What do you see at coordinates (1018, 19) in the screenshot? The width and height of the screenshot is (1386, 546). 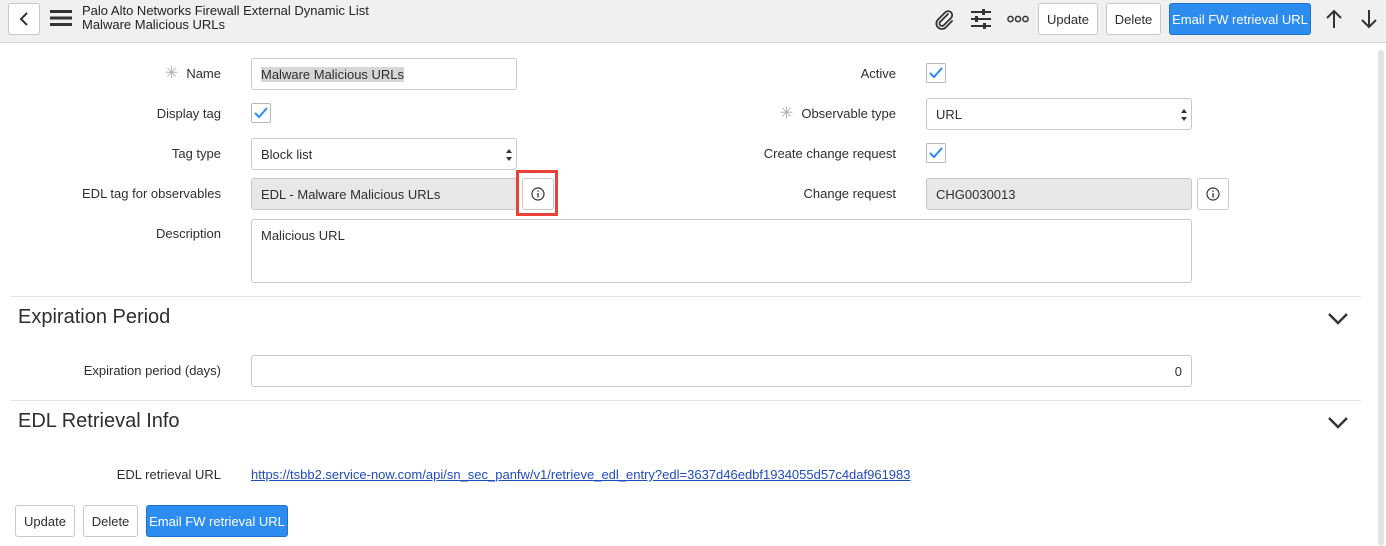 I see `more-options-icon` at bounding box center [1018, 19].